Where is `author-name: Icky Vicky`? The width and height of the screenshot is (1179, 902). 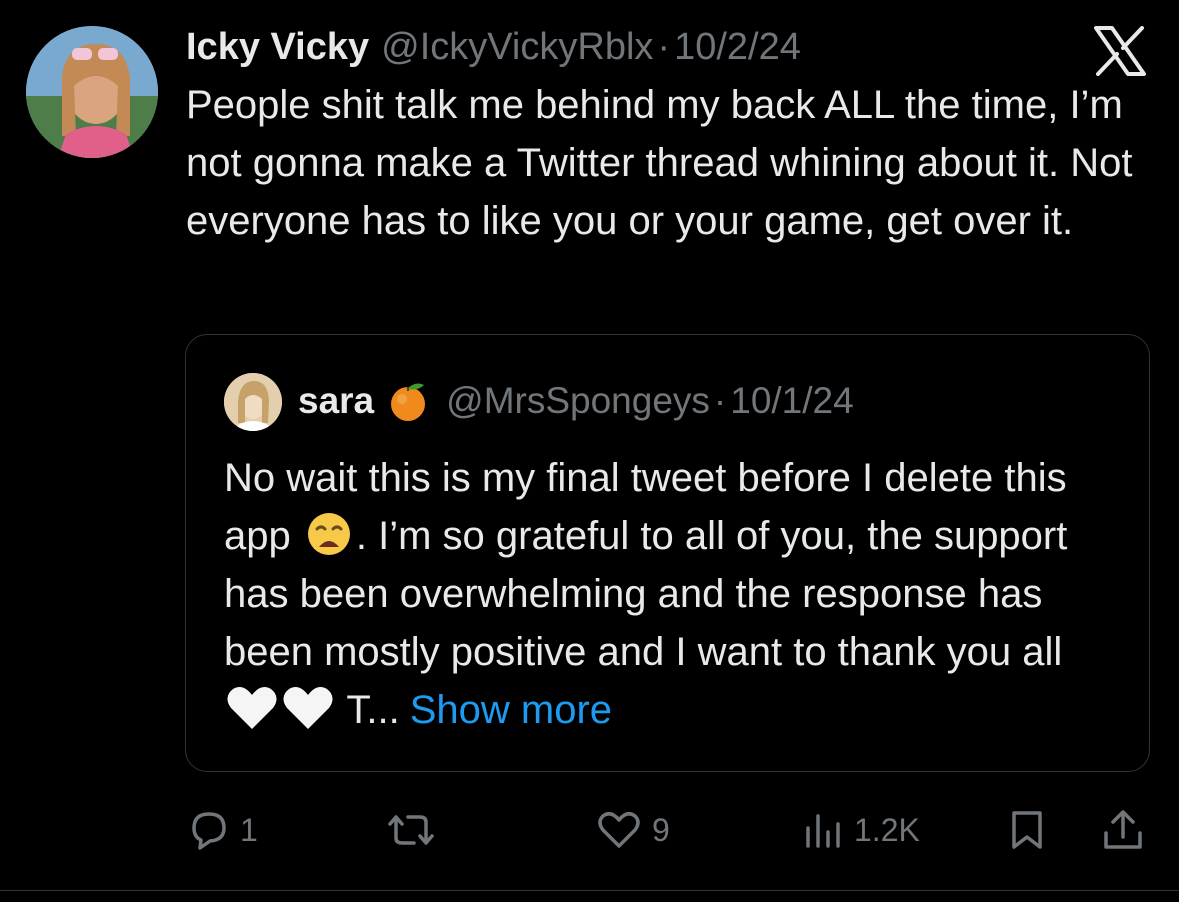
author-name: Icky Vicky is located at coordinates (277, 47).